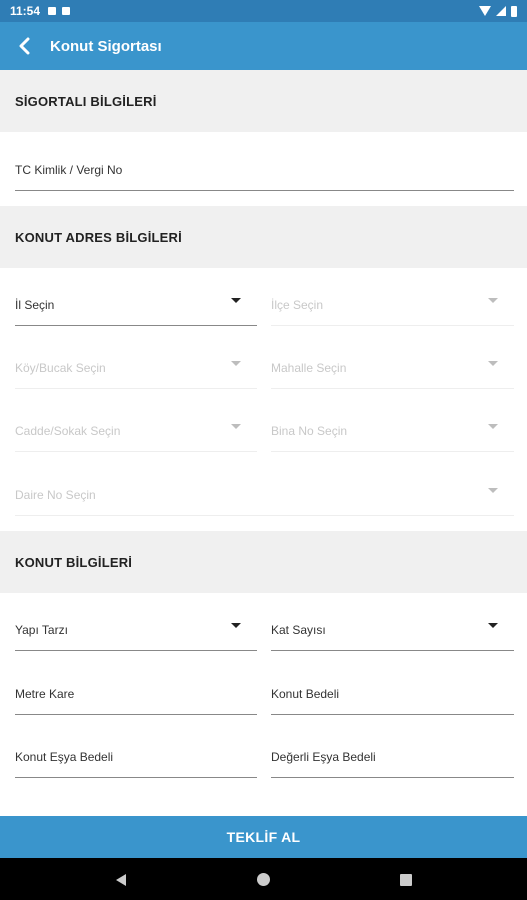 This screenshot has width=527, height=900. Describe the element at coordinates (392, 694) in the screenshot. I see `konut-bedeli-field: Konut Bedeli` at that location.